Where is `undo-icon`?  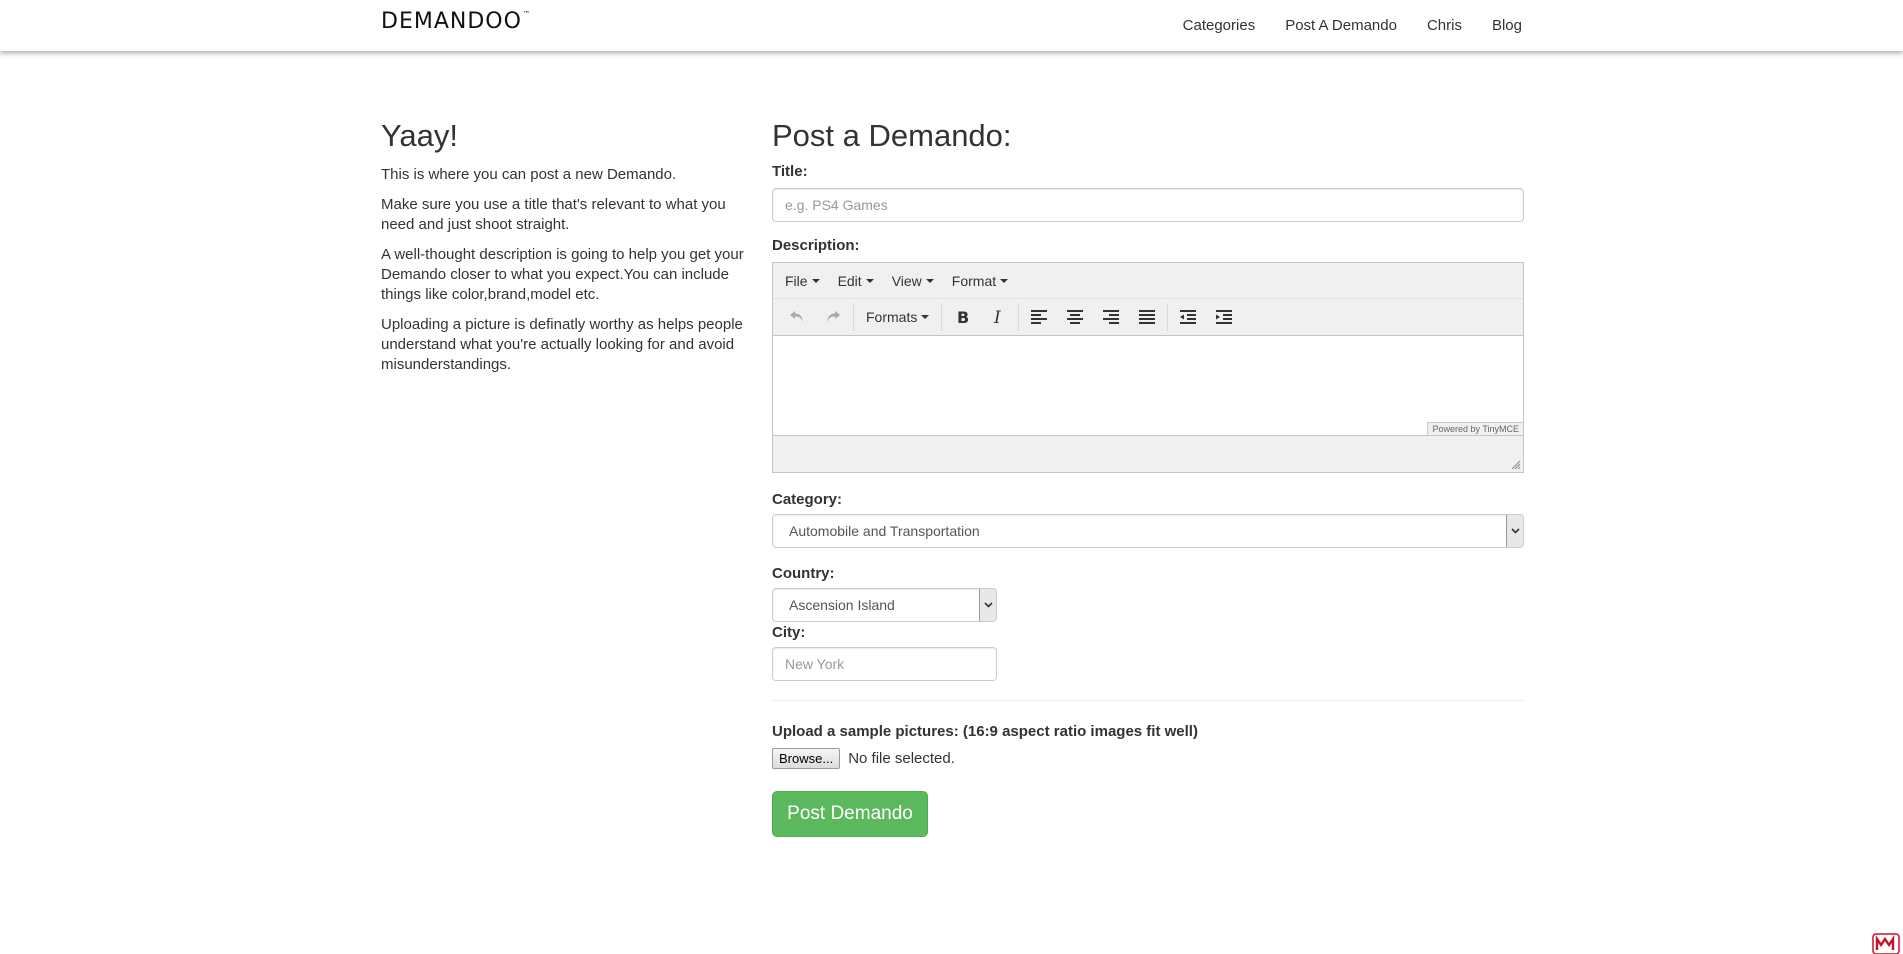 undo-icon is located at coordinates (796, 316).